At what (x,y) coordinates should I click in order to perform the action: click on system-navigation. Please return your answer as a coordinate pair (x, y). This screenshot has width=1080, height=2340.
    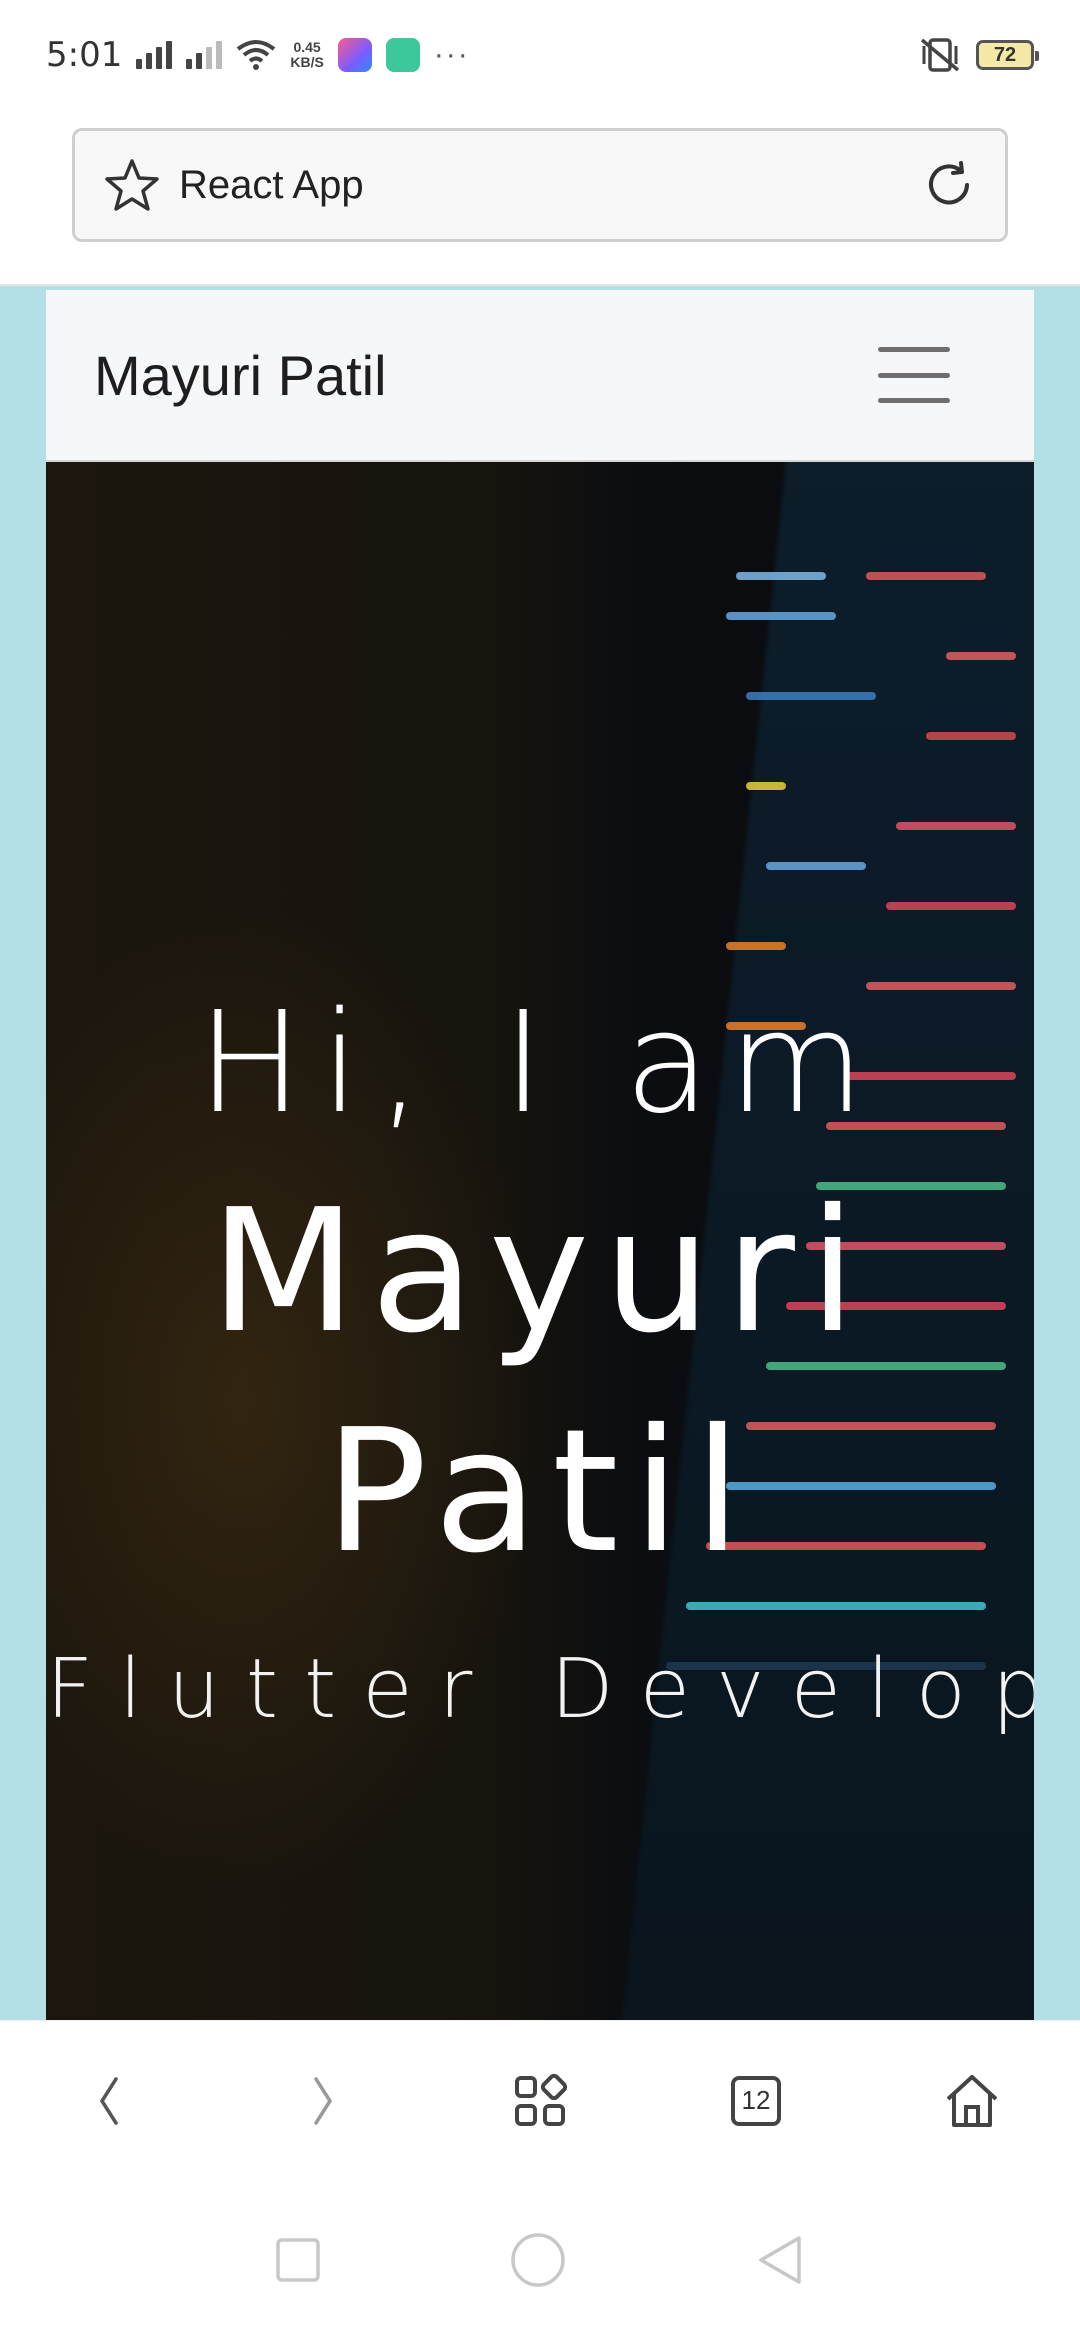
    Looking at the image, I should click on (540, 2260).